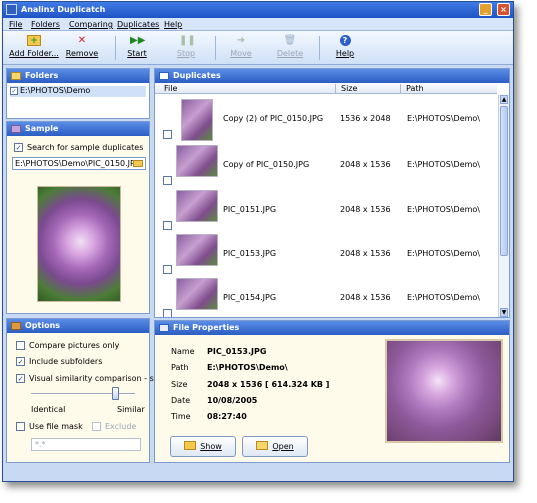 The height and width of the screenshot is (503, 537). Describe the element at coordinates (16, 129) in the screenshot. I see `sample-icon` at that location.